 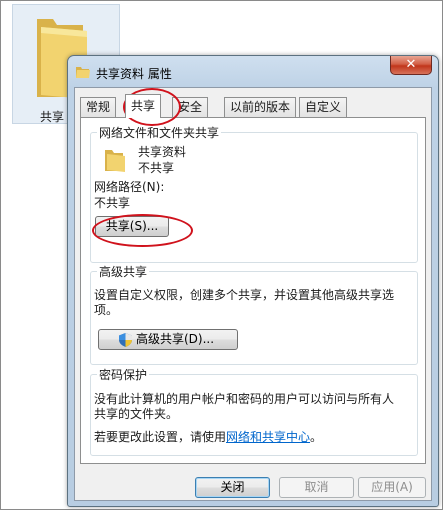 I want to click on password-protection-group-title: 密码保护, so click(x=123, y=374).